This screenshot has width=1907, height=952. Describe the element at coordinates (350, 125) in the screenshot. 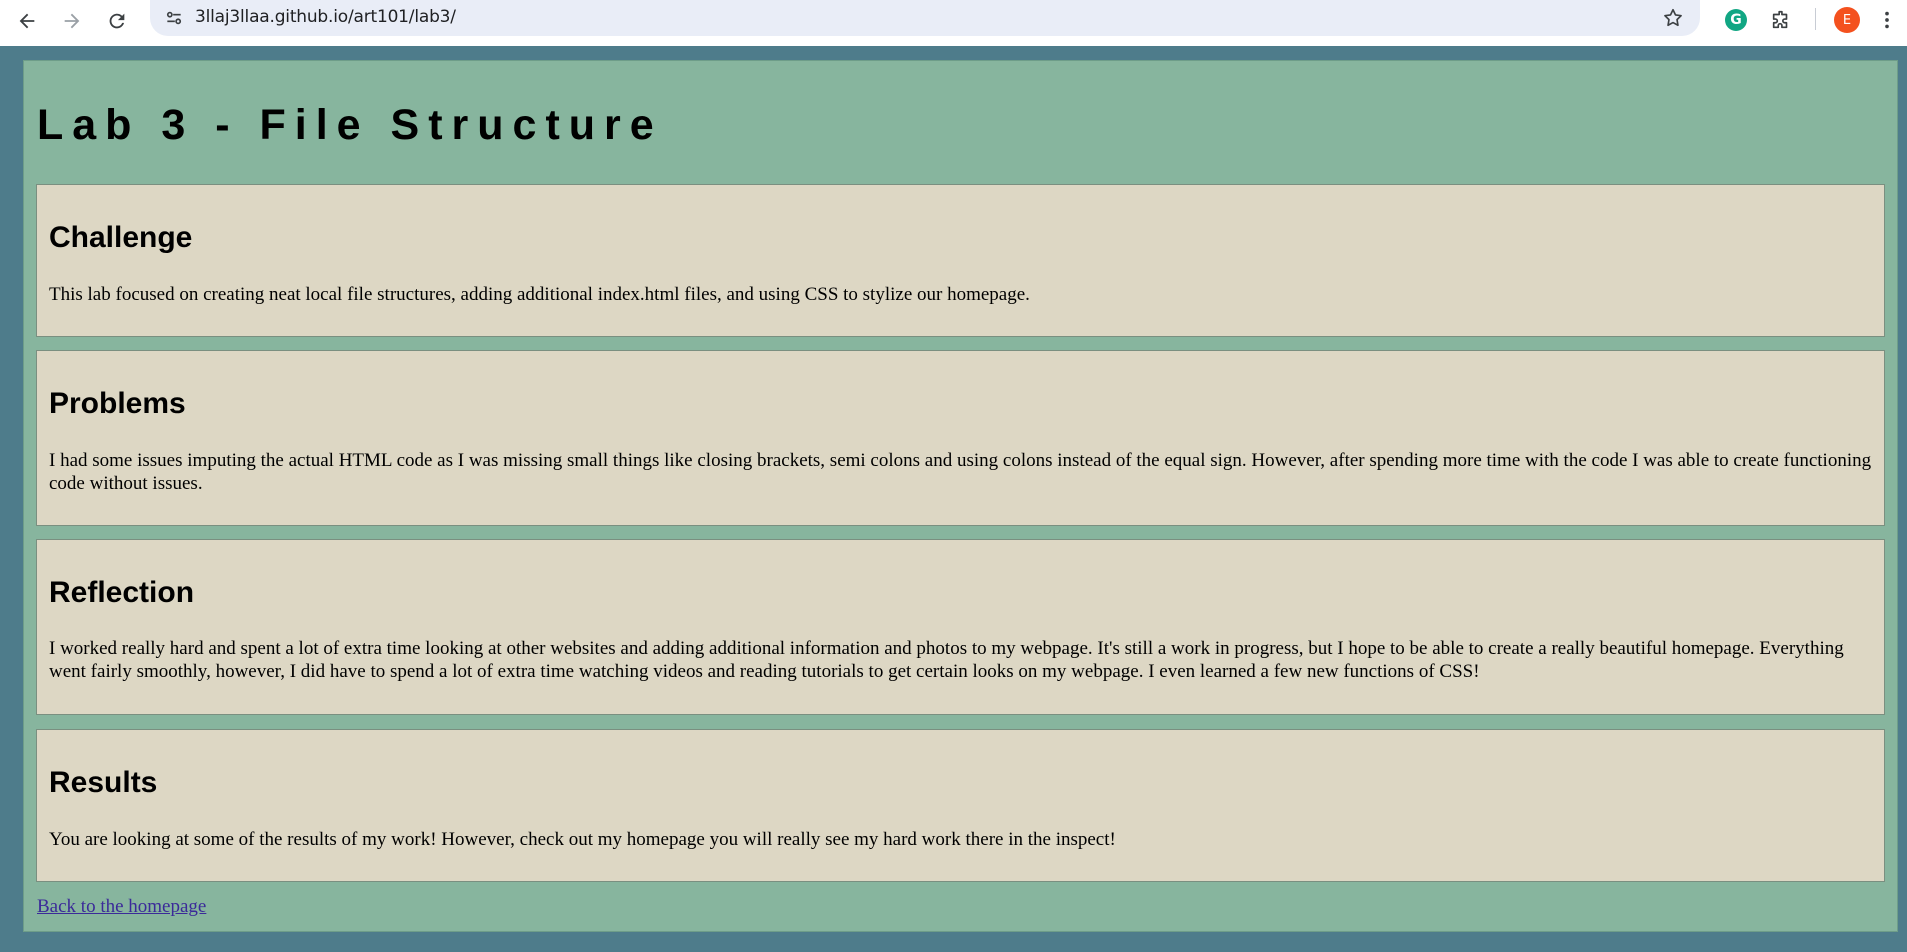

I see `page-title: Lab 3 - File Structure` at that location.